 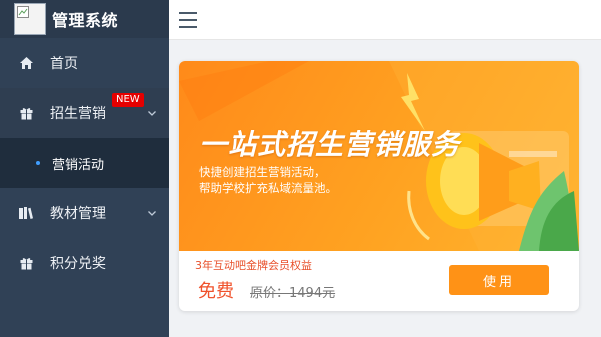 I want to click on logo-row: 管理系统, so click(x=84, y=19).